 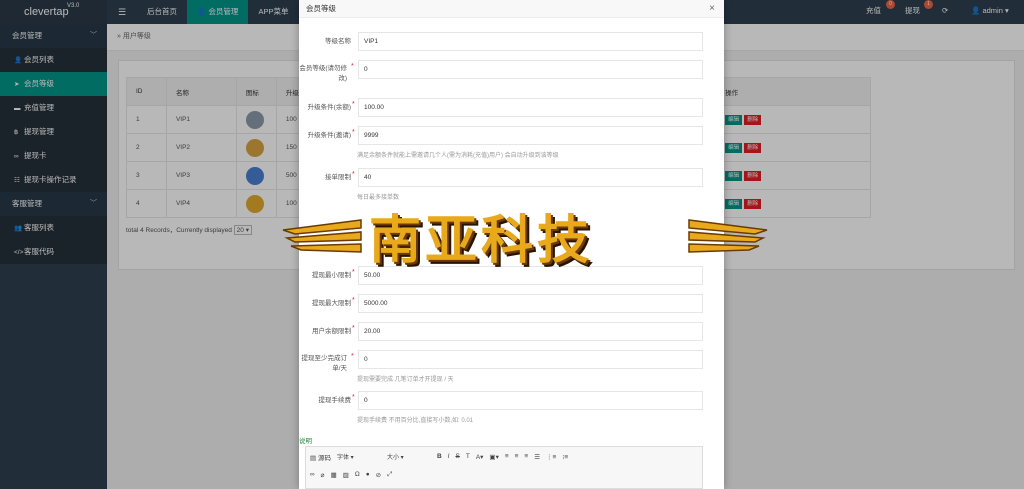 What do you see at coordinates (313, 458) in the screenshot?
I see `source-icon: ▤` at bounding box center [313, 458].